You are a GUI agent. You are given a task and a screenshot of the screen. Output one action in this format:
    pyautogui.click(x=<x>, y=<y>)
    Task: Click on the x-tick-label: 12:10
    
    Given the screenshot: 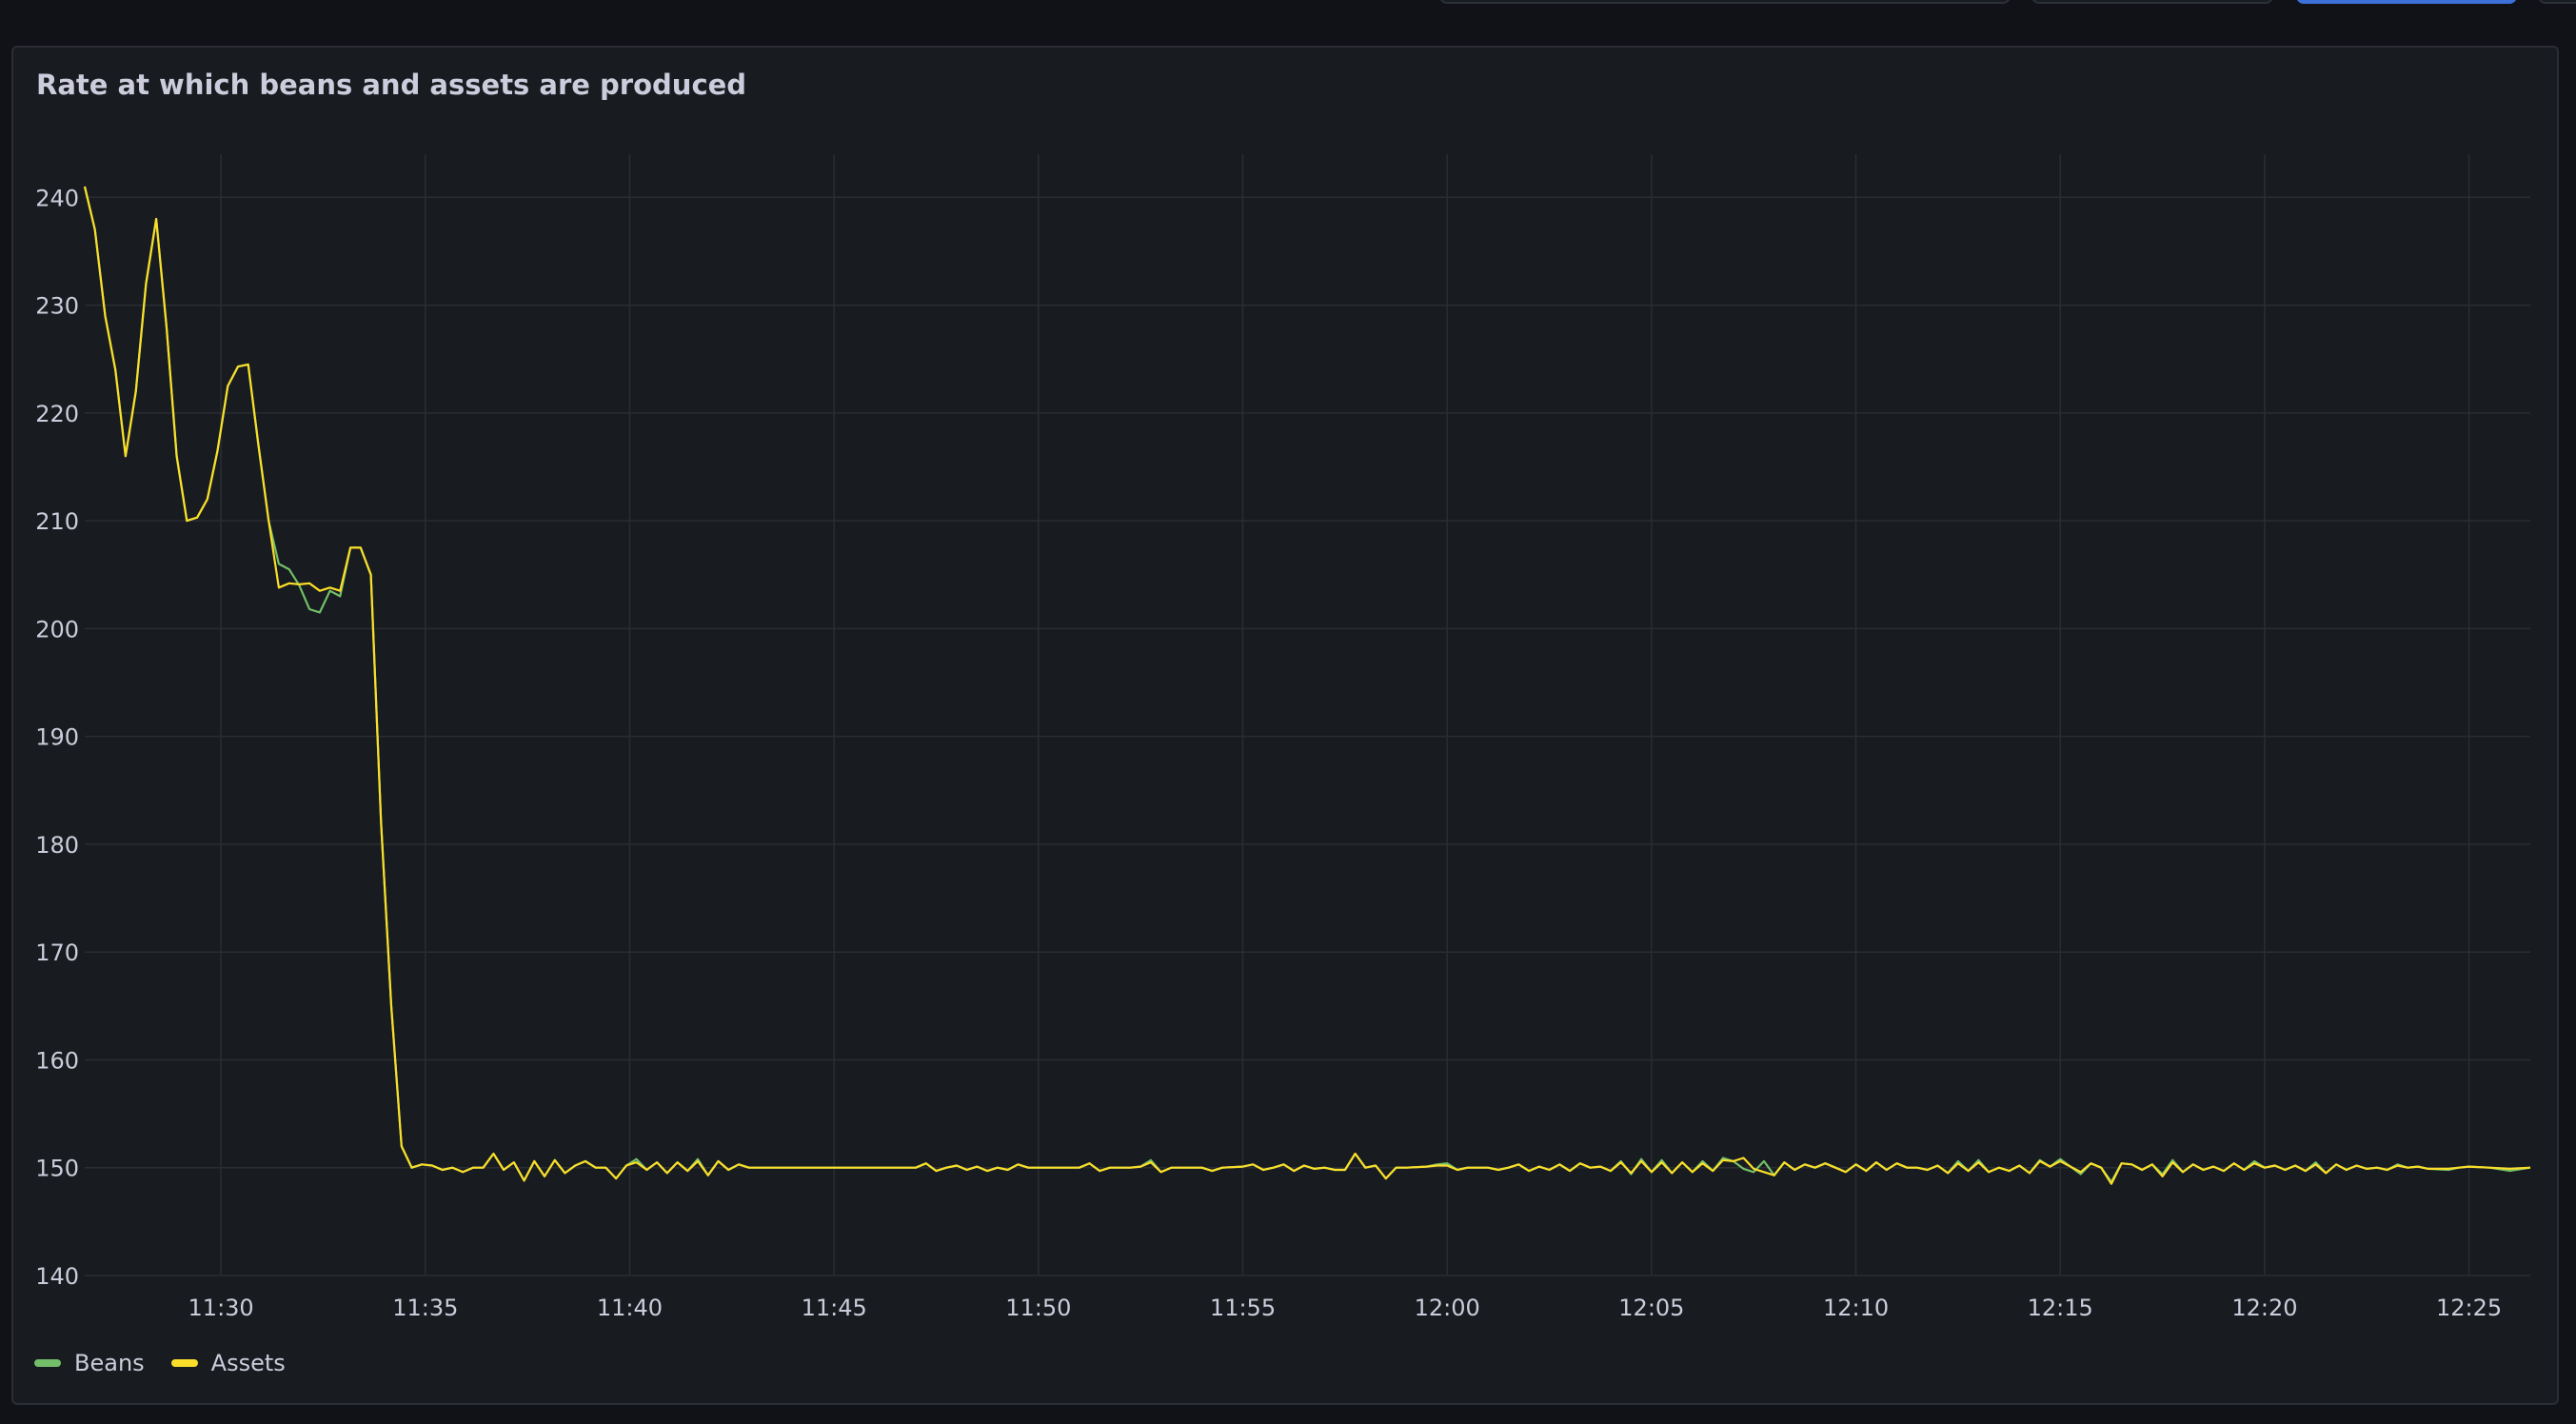 What is the action you would take?
    pyautogui.click(x=1856, y=1308)
    